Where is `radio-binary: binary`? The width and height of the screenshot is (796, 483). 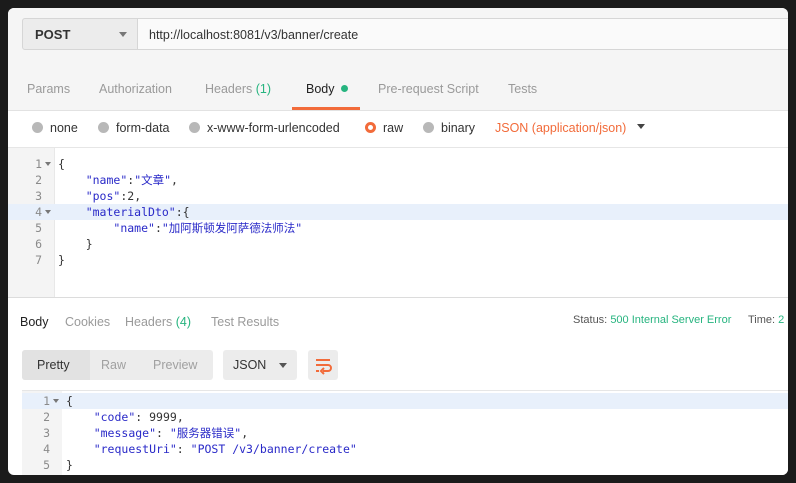 radio-binary: binary is located at coordinates (449, 128).